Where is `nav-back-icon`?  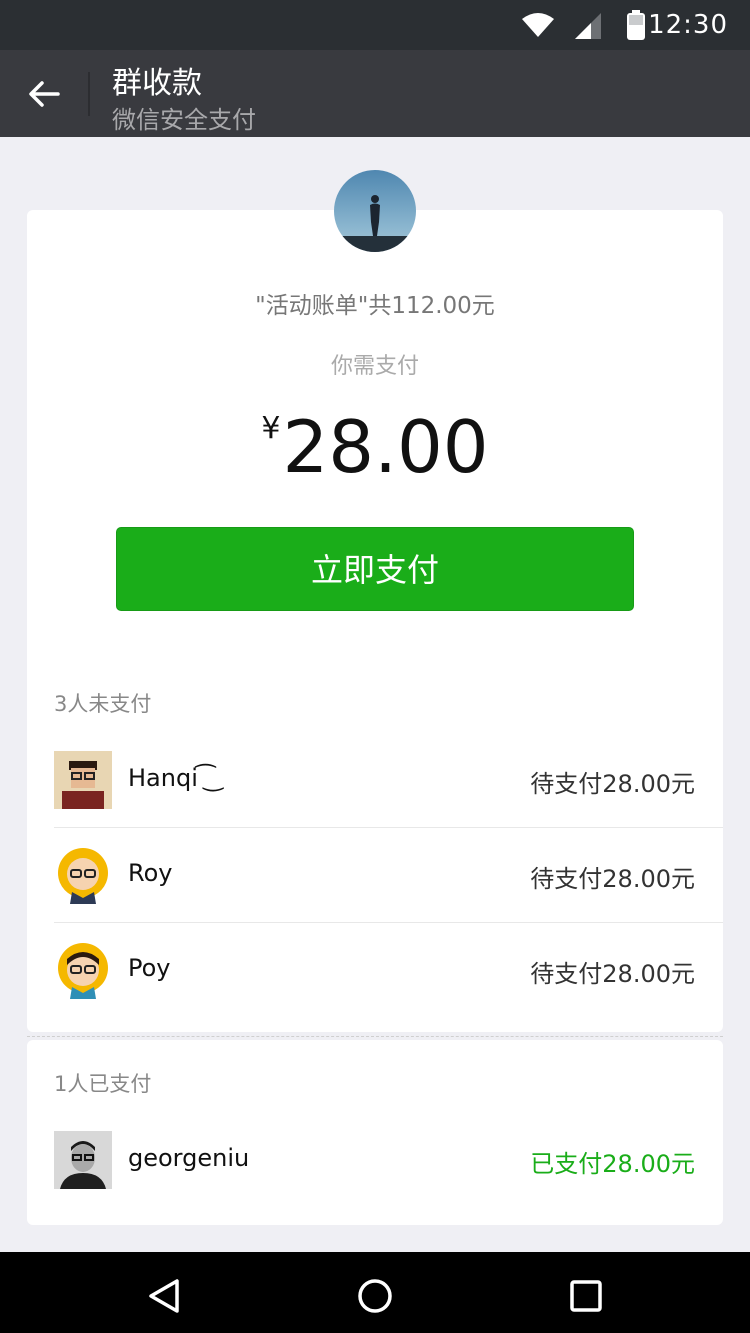 nav-back-icon is located at coordinates (165, 1296).